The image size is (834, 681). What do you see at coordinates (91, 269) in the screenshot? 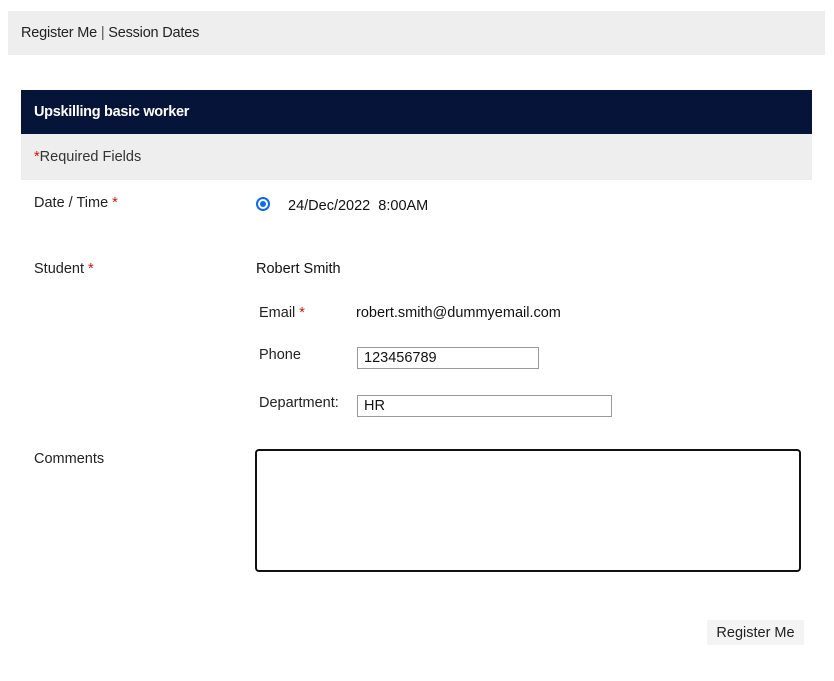
I see `student-required-star: *` at bounding box center [91, 269].